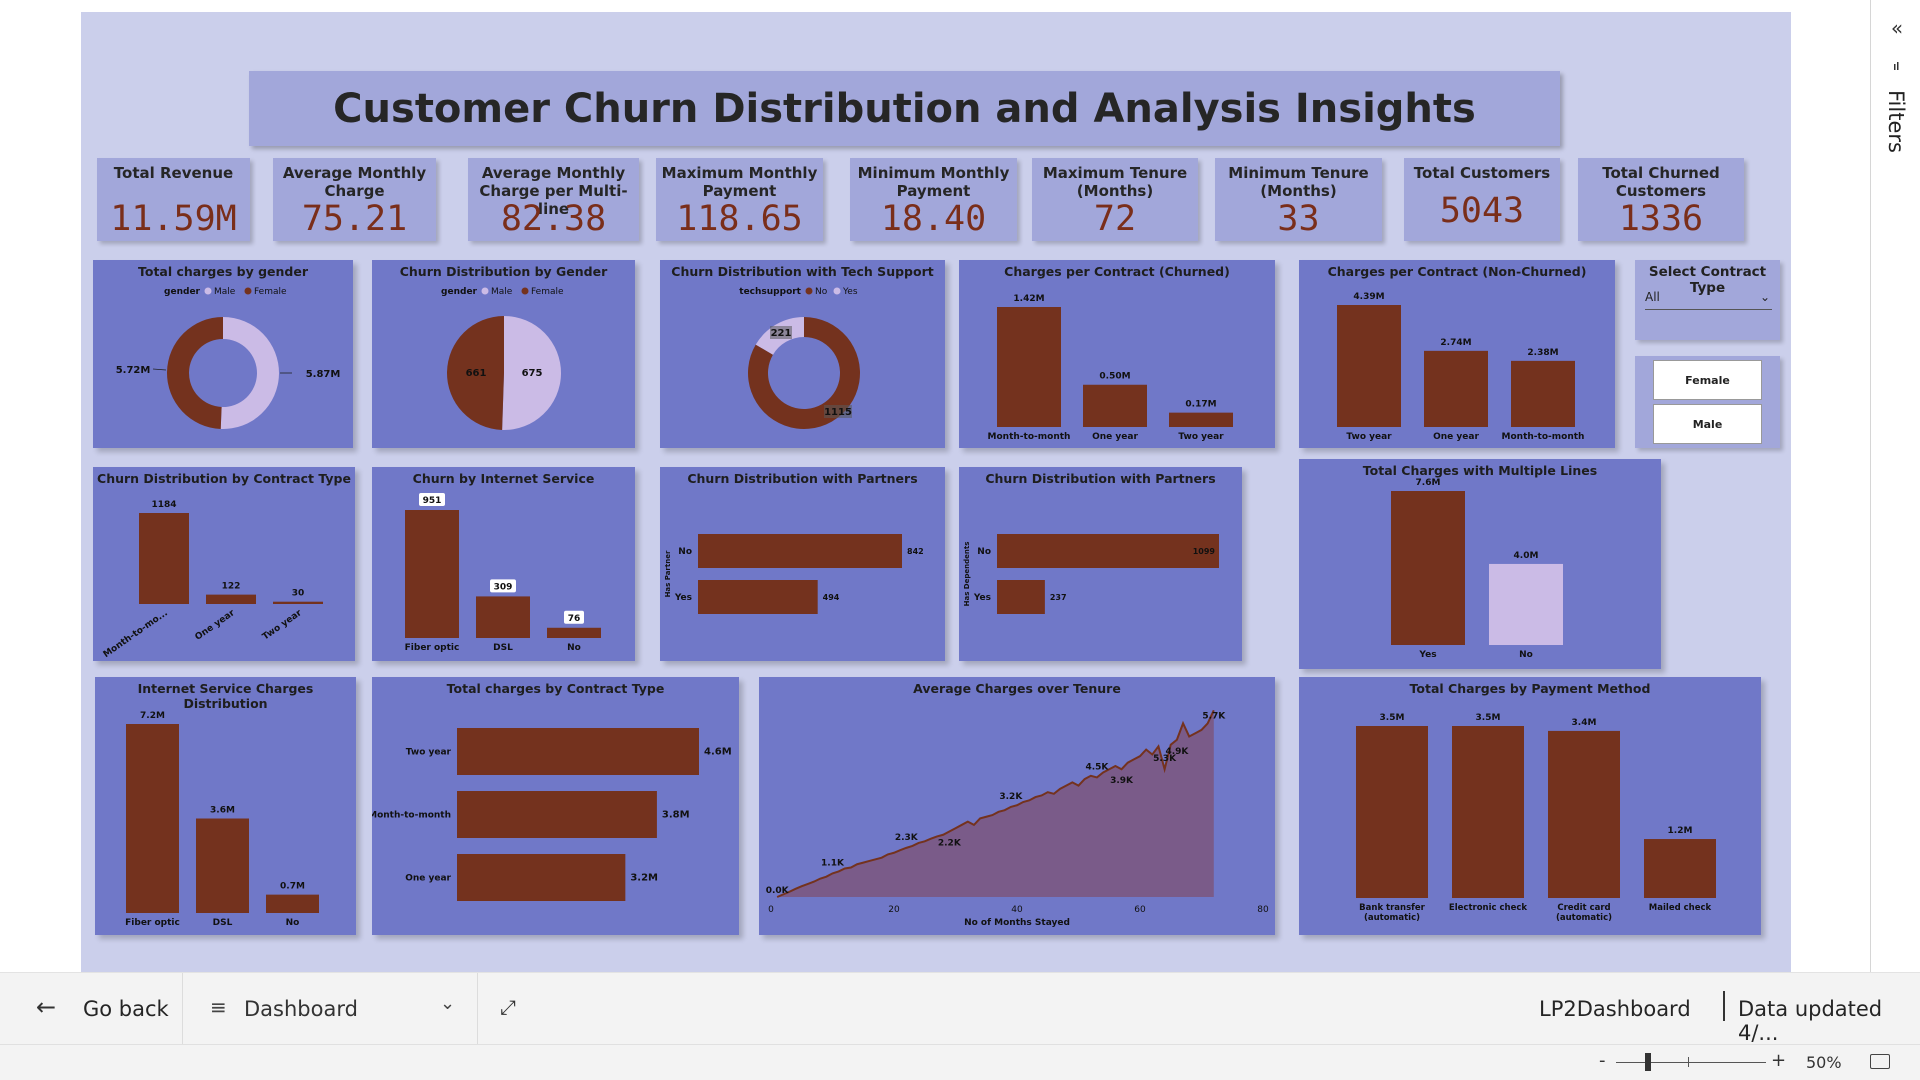 The image size is (1920, 1080). What do you see at coordinates (1897, 28) in the screenshot?
I see `collapse-pane-icon: «` at bounding box center [1897, 28].